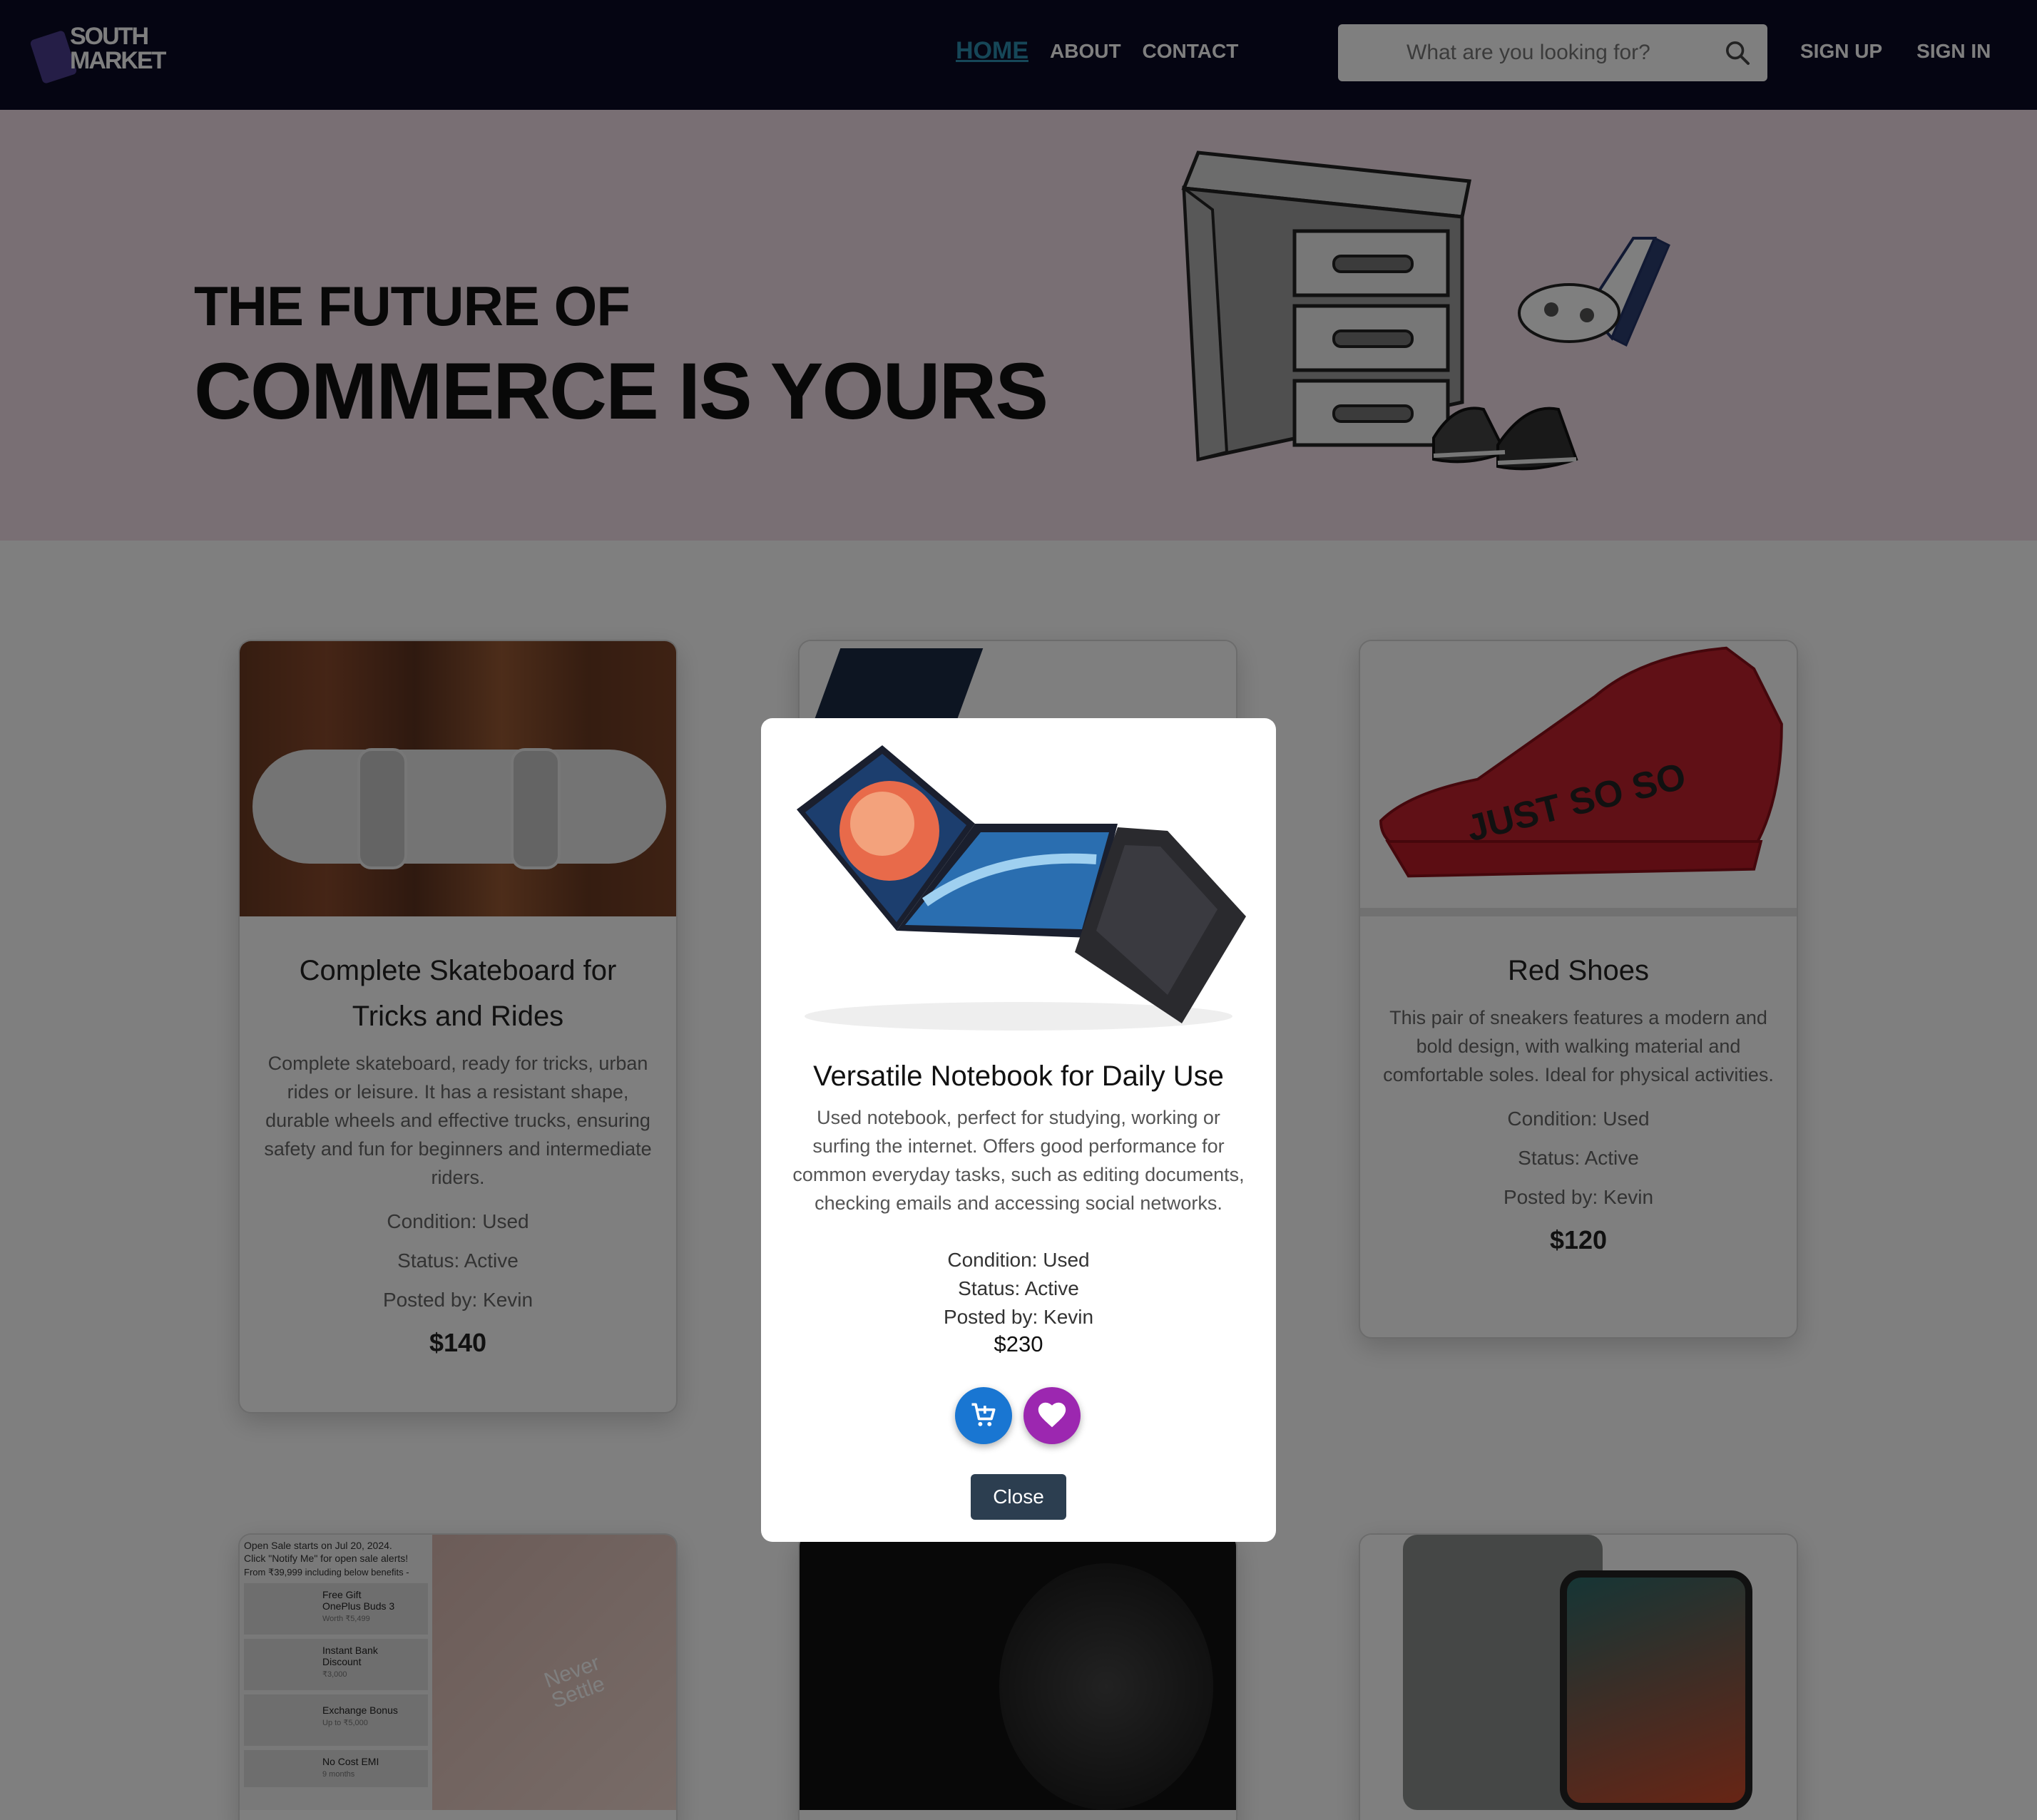  What do you see at coordinates (1018, 55) in the screenshot?
I see `modal-backdrop-top` at bounding box center [1018, 55].